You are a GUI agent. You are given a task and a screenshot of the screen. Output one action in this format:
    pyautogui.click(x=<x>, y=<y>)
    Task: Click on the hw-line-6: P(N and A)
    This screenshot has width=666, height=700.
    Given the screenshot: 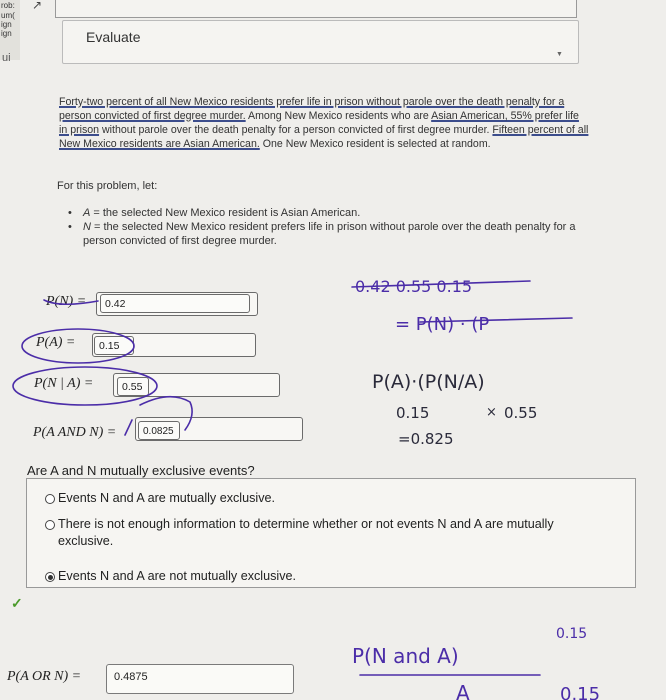 What is the action you would take?
    pyautogui.click(x=405, y=656)
    